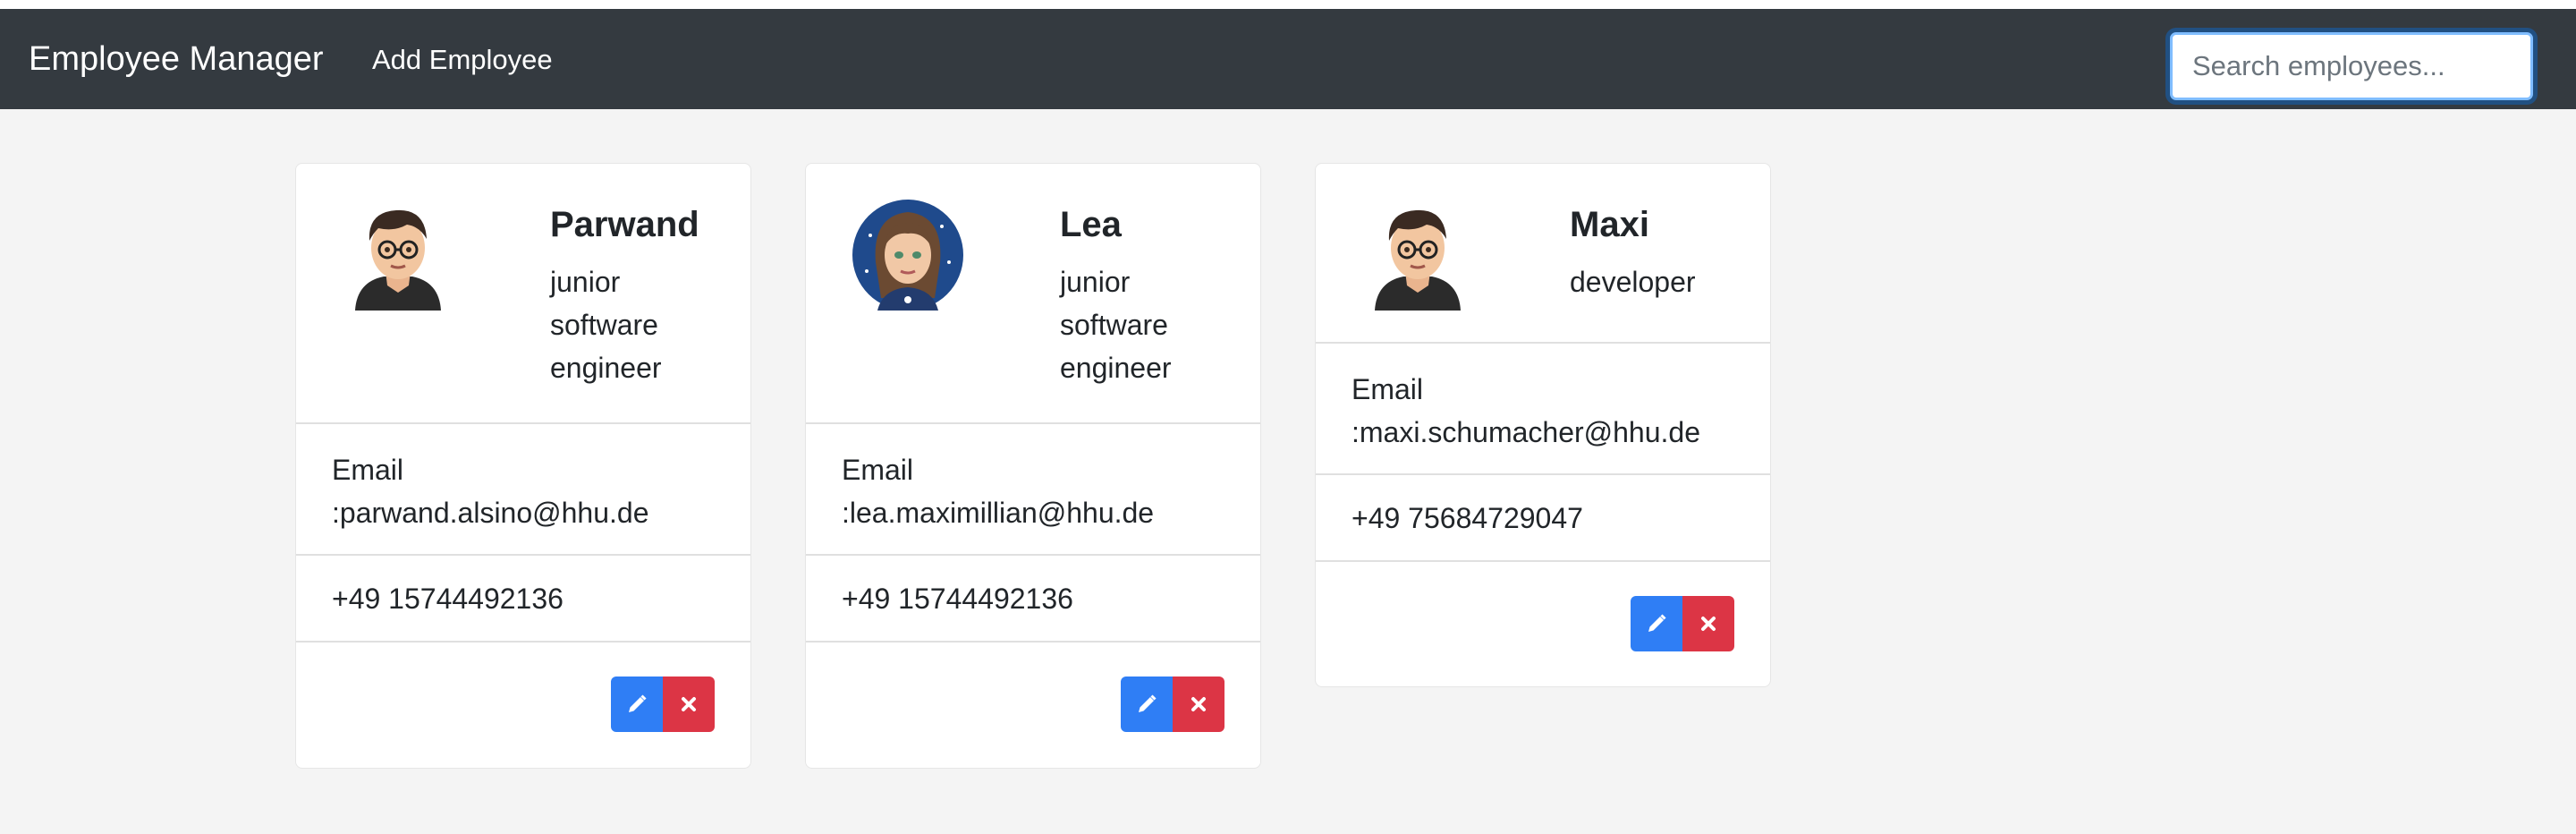 The height and width of the screenshot is (834, 2576). I want to click on employee-name: Lea, so click(1091, 224).